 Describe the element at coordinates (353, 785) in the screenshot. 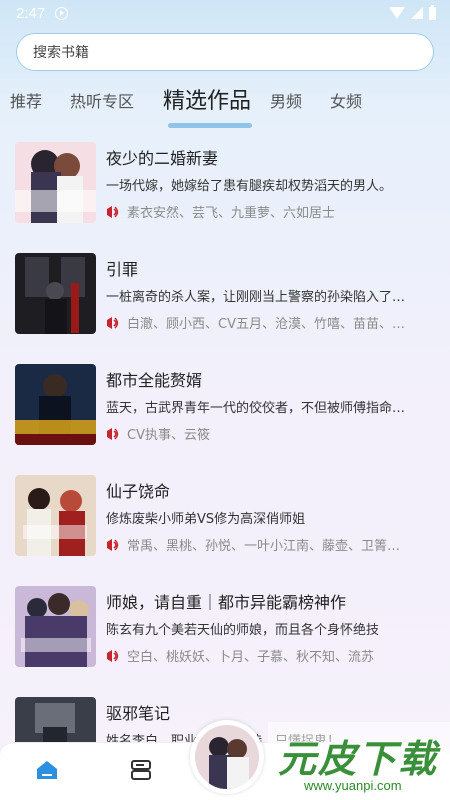

I see `watermark-url: www.yuanpi.com` at that location.